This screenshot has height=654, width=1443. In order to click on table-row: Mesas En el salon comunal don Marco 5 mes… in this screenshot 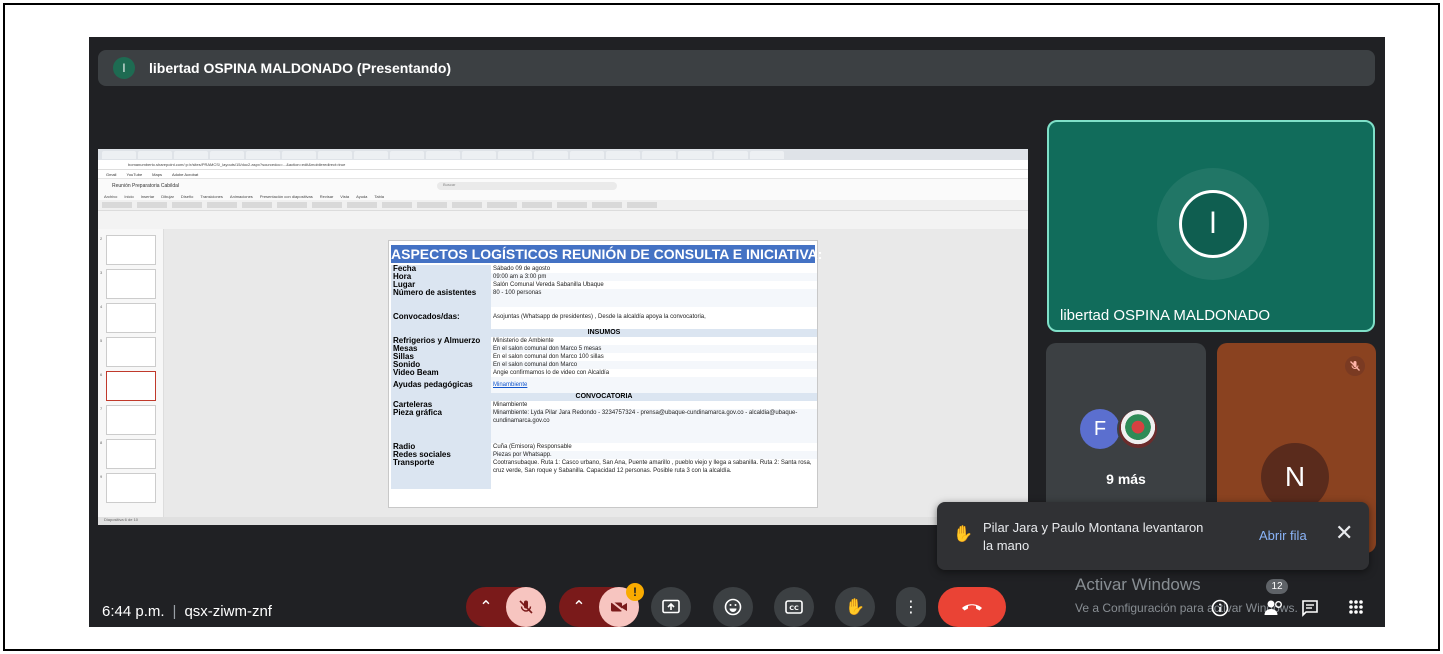, I will do `click(604, 349)`.